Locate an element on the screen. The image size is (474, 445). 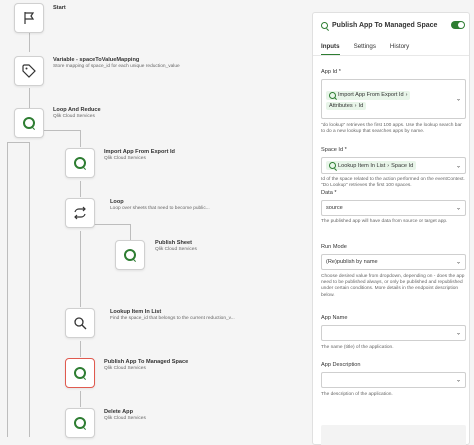
start-title: Start is located at coordinates (59, 8).